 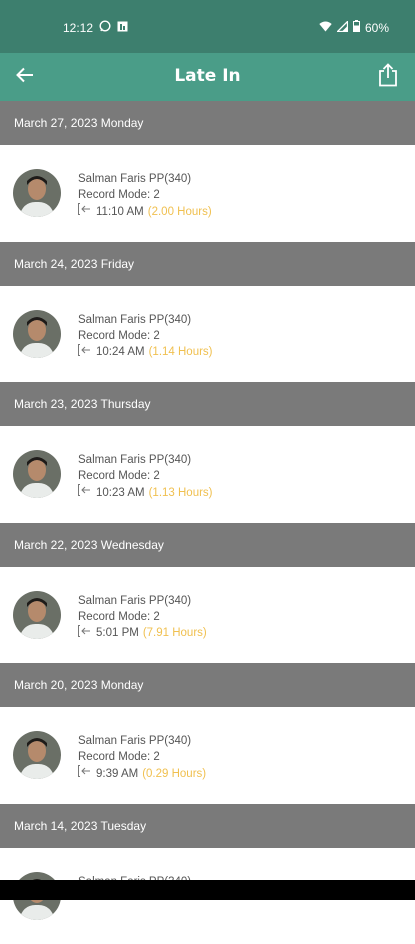 I want to click on late-hours: (2.00 Hours), so click(x=180, y=212).